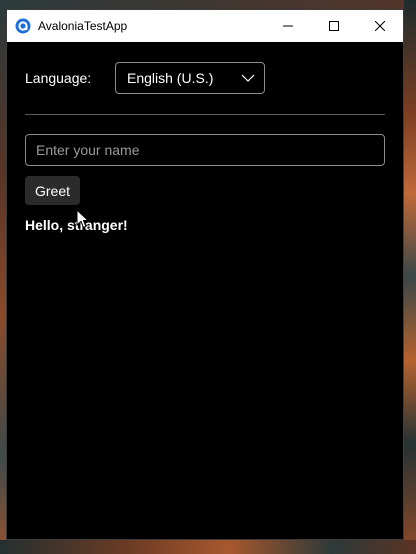 Image resolution: width=416 pixels, height=554 pixels. I want to click on minimize-button, so click(288, 26).